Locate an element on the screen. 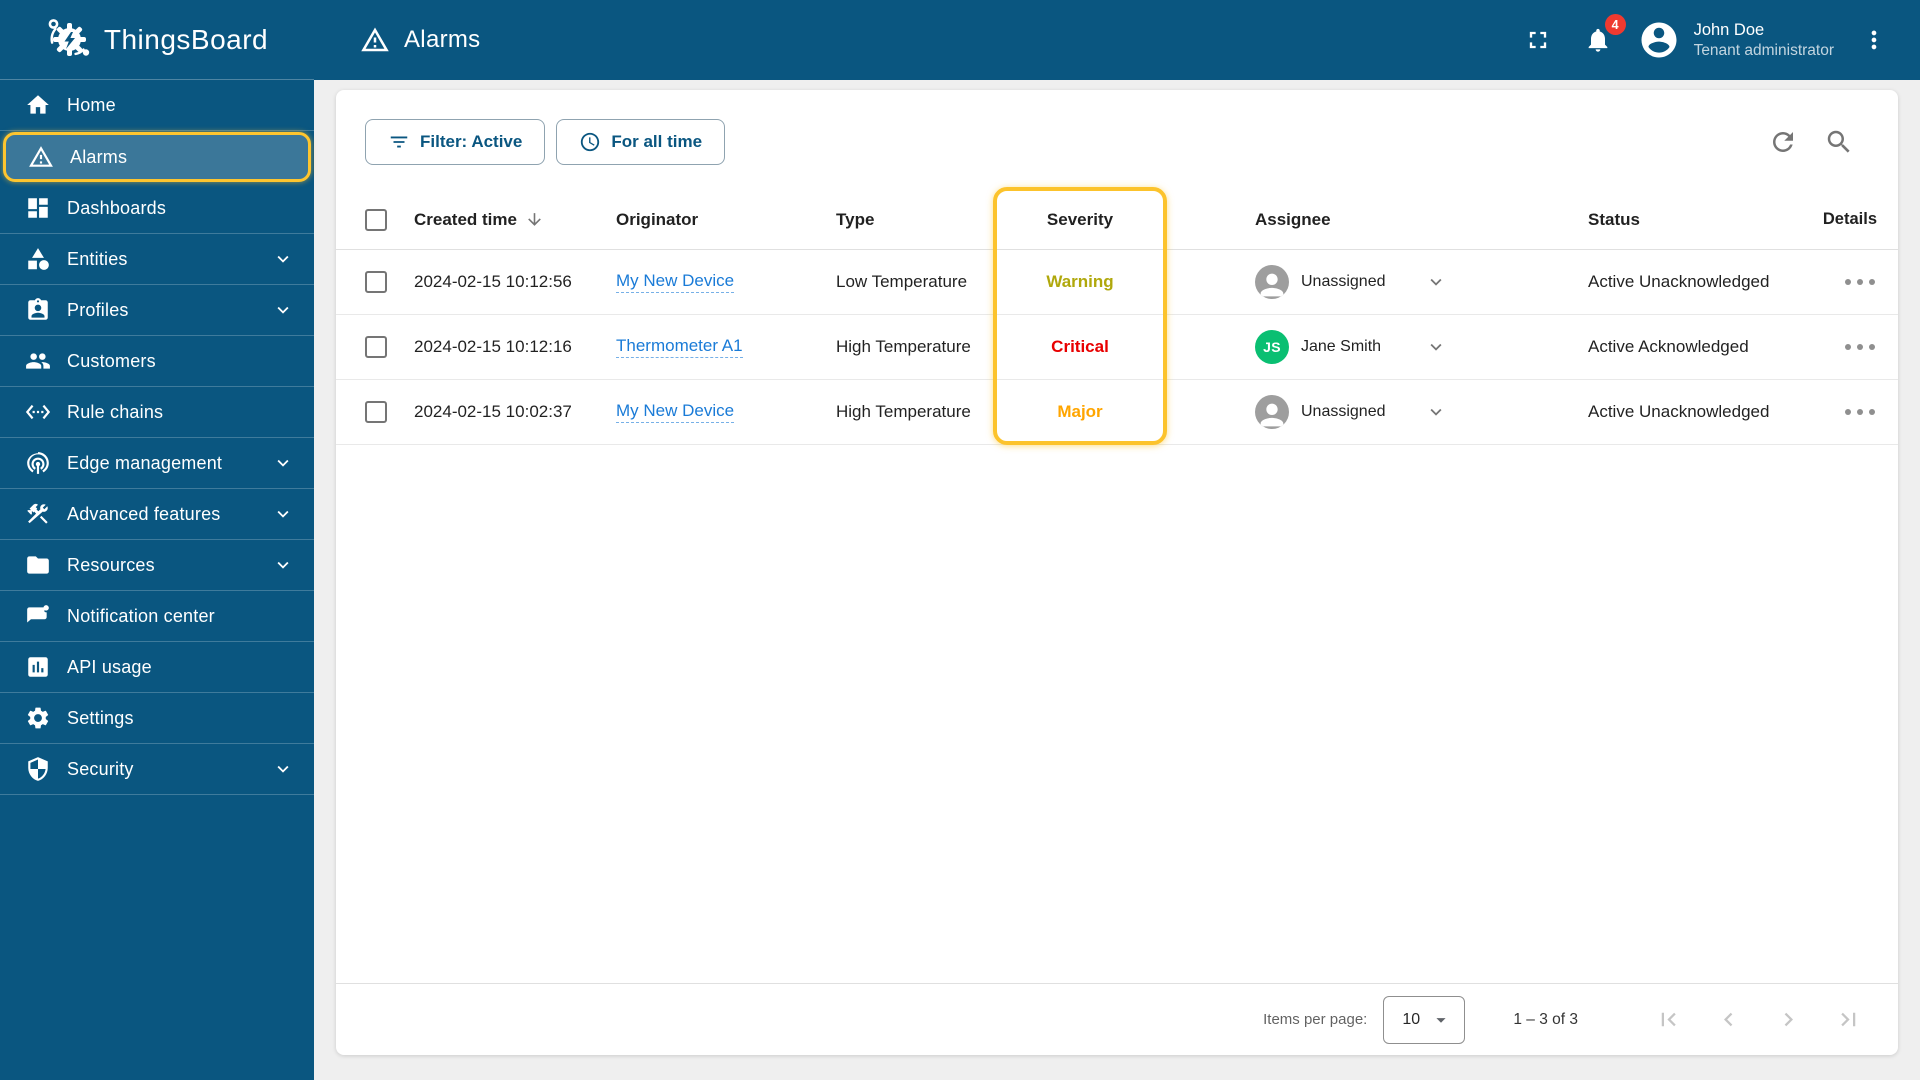 The image size is (1920, 1080). sidebar-item-settings: Settings is located at coordinates (157, 718).